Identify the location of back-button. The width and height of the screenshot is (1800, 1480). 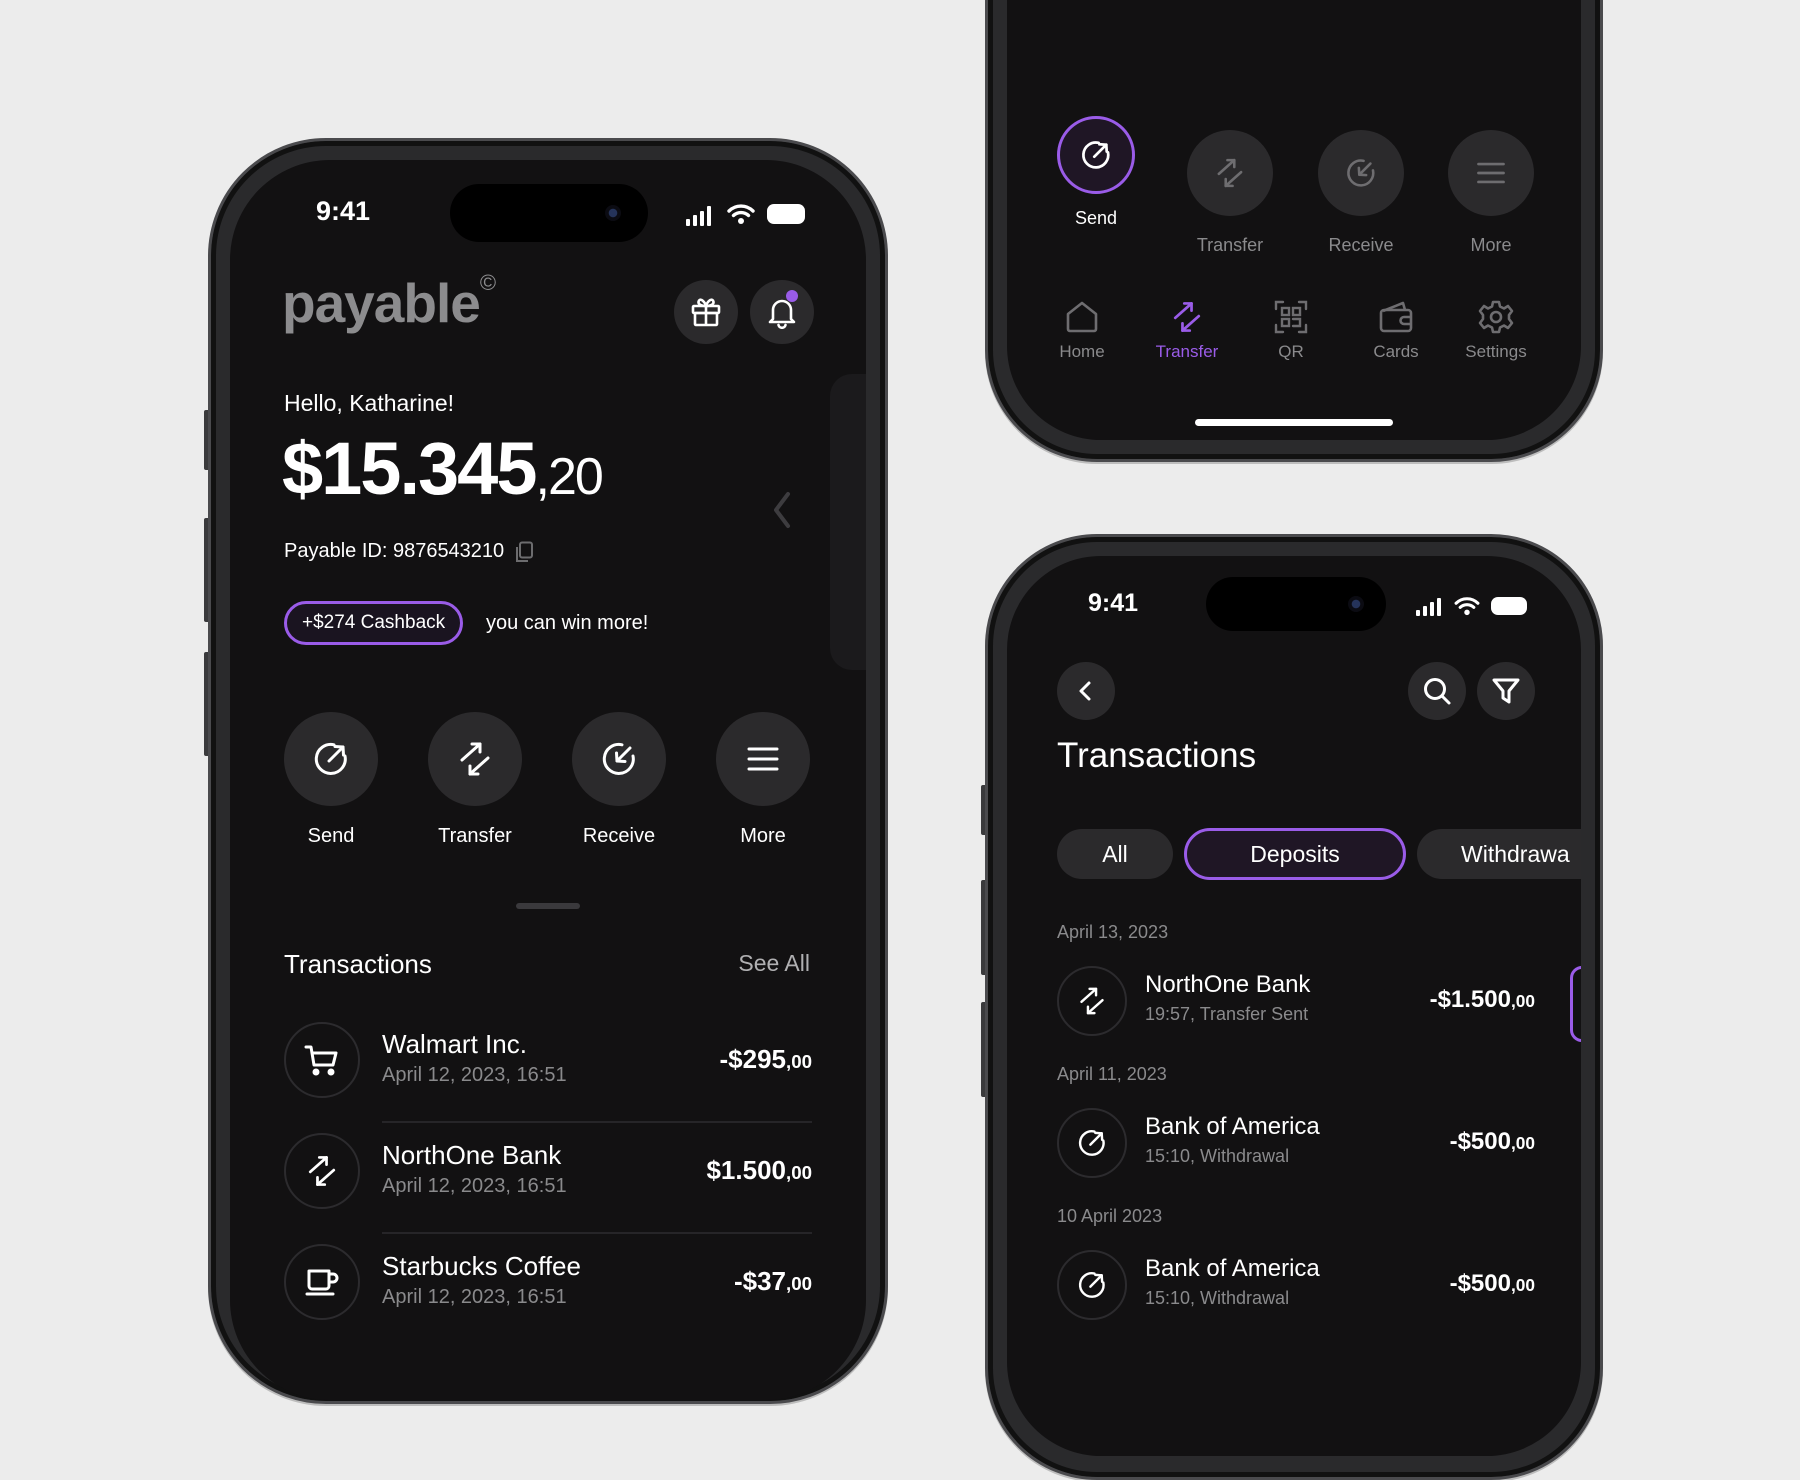
(1086, 691).